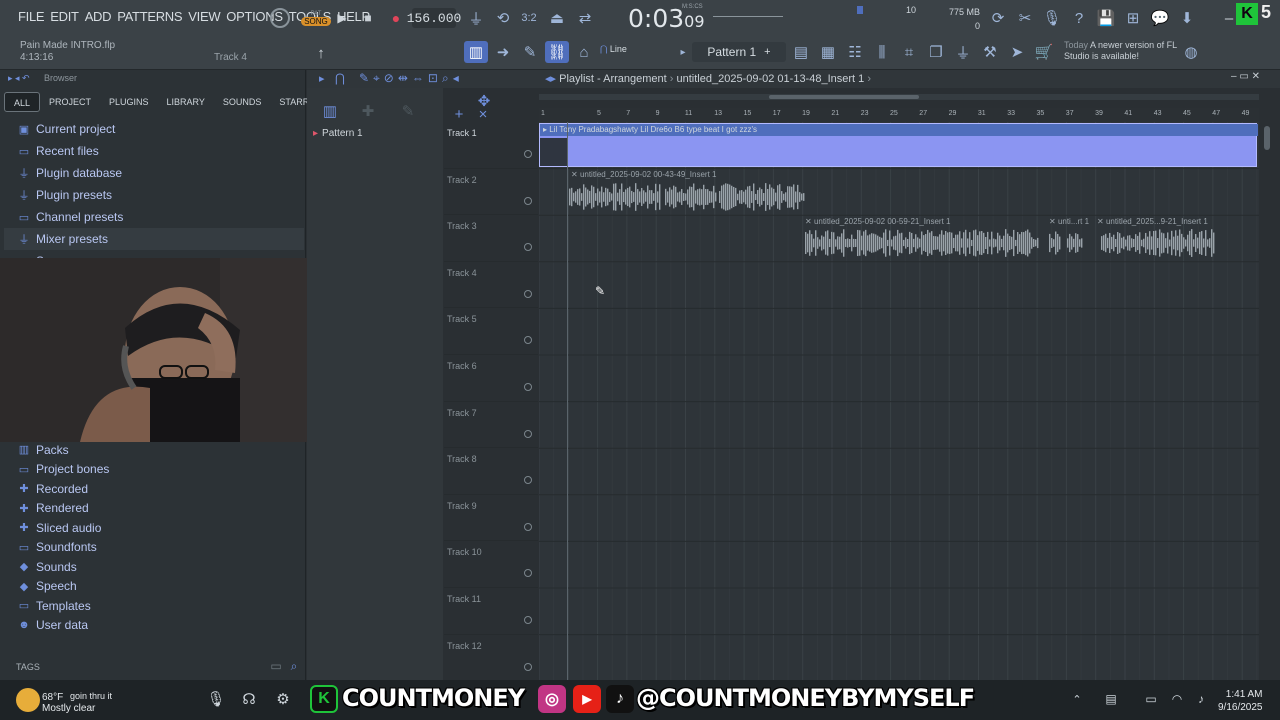 The width and height of the screenshot is (1280, 720). I want to click on tab-project: PROJECT, so click(70, 102).